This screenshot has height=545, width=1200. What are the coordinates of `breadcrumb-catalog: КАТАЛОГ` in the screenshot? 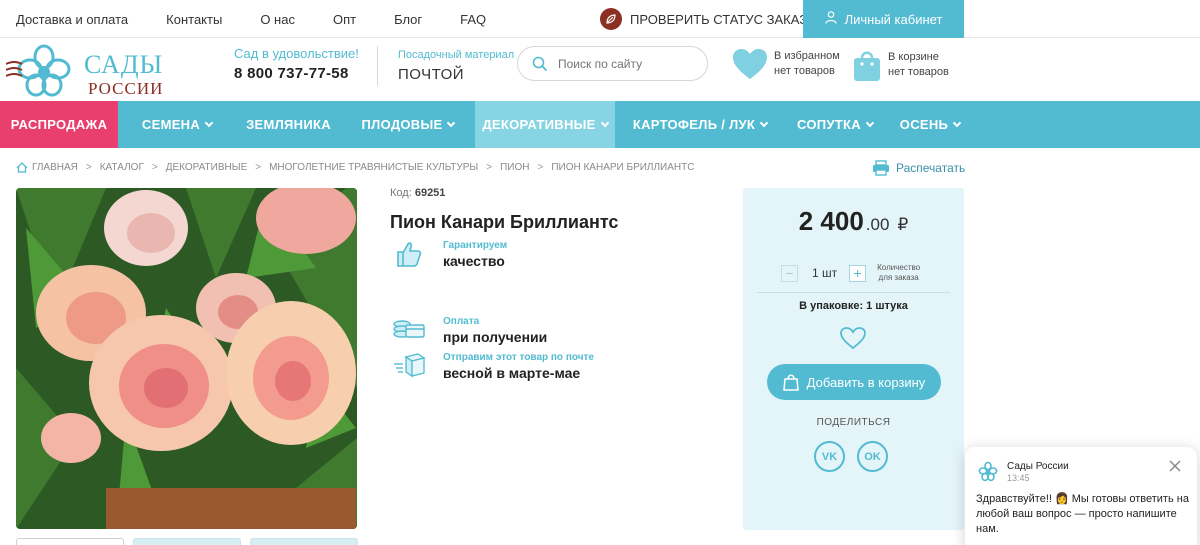 It's located at (122, 167).